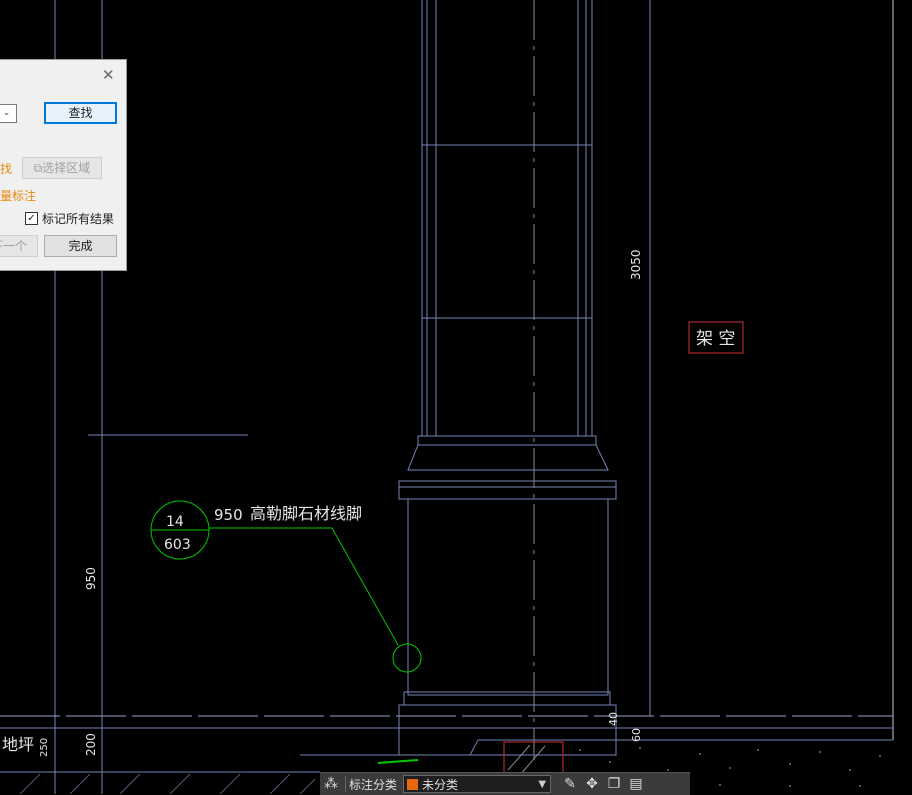 Image resolution: width=912 pixels, height=795 pixels. What do you see at coordinates (592, 784) in the screenshot?
I see `move-icon: ✥` at bounding box center [592, 784].